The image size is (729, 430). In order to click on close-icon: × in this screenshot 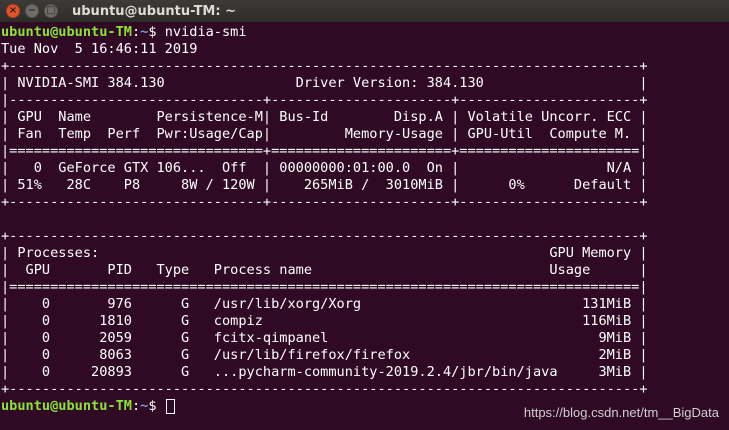, I will do `click(13, 10)`.